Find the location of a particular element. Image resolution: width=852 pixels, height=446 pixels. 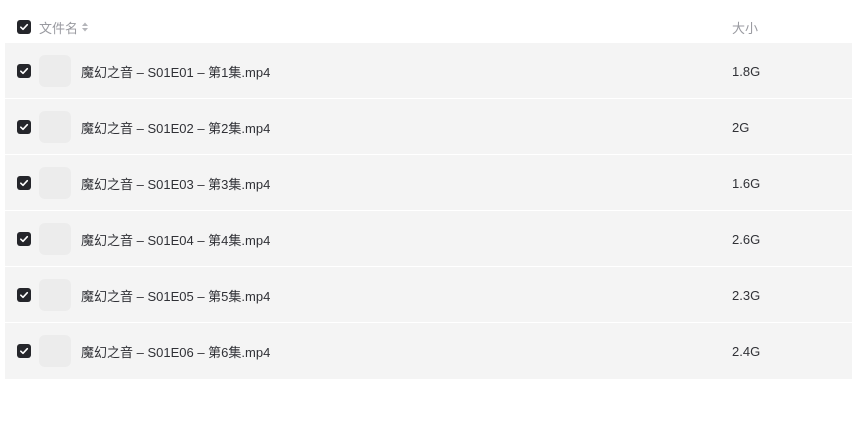

file-row: 魔幻之音 – S01E04 – 第4集.mp4 2.6G is located at coordinates (428, 239).